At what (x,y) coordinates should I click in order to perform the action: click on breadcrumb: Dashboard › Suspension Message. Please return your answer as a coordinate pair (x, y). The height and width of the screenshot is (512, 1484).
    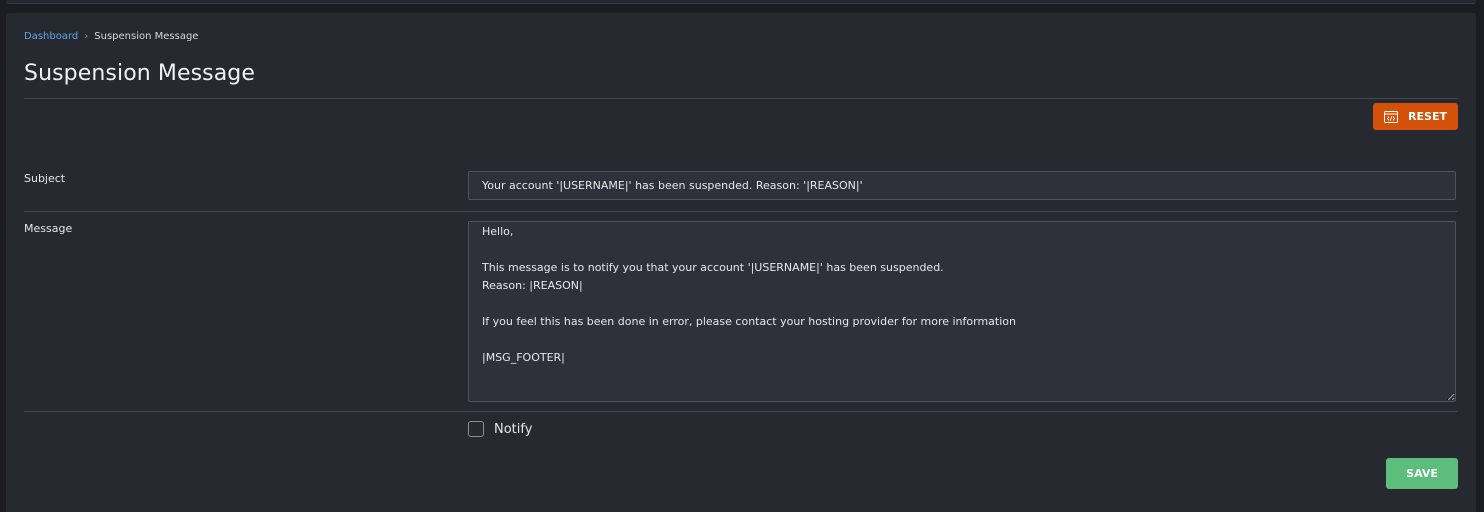
    Looking at the image, I should click on (111, 36).